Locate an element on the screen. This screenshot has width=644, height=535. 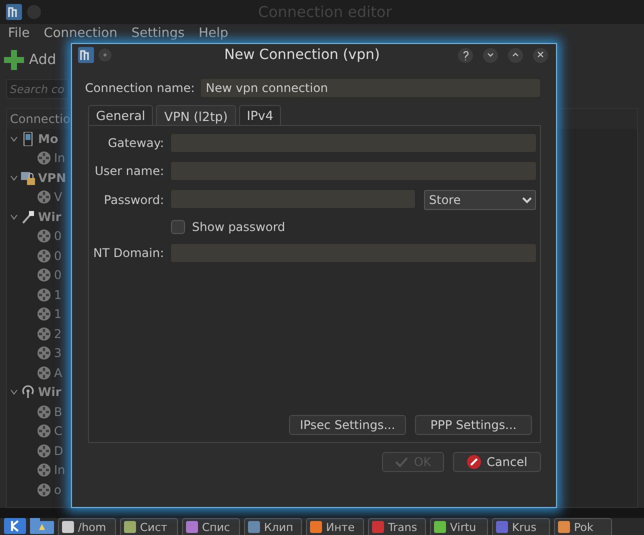
tab: IPv4 is located at coordinates (260, 115).